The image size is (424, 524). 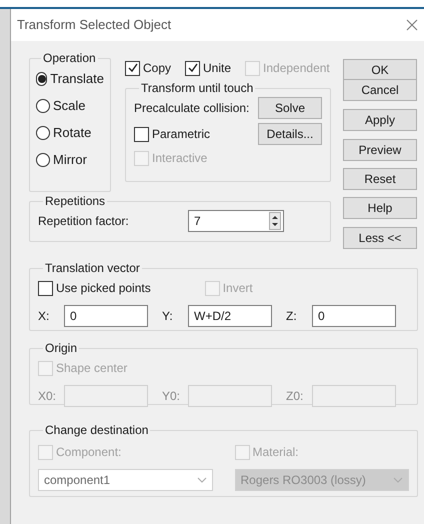 What do you see at coordinates (237, 288) in the screenshot?
I see `checkbox-label: Invert` at bounding box center [237, 288].